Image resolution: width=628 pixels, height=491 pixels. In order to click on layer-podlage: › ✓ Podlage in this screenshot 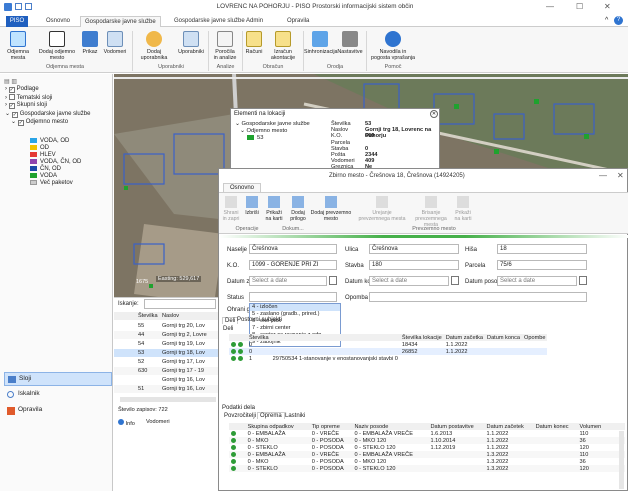, I will do `click(22, 89)`.